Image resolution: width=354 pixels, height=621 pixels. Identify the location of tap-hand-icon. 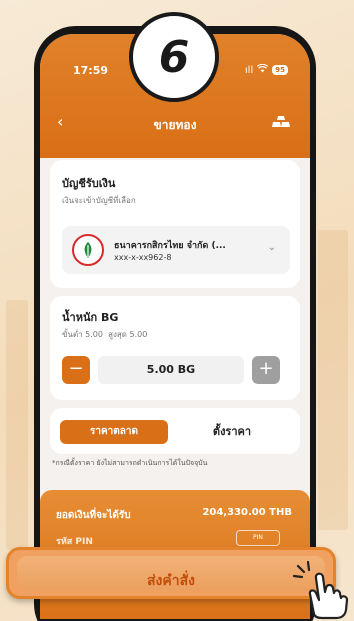
(322, 590).